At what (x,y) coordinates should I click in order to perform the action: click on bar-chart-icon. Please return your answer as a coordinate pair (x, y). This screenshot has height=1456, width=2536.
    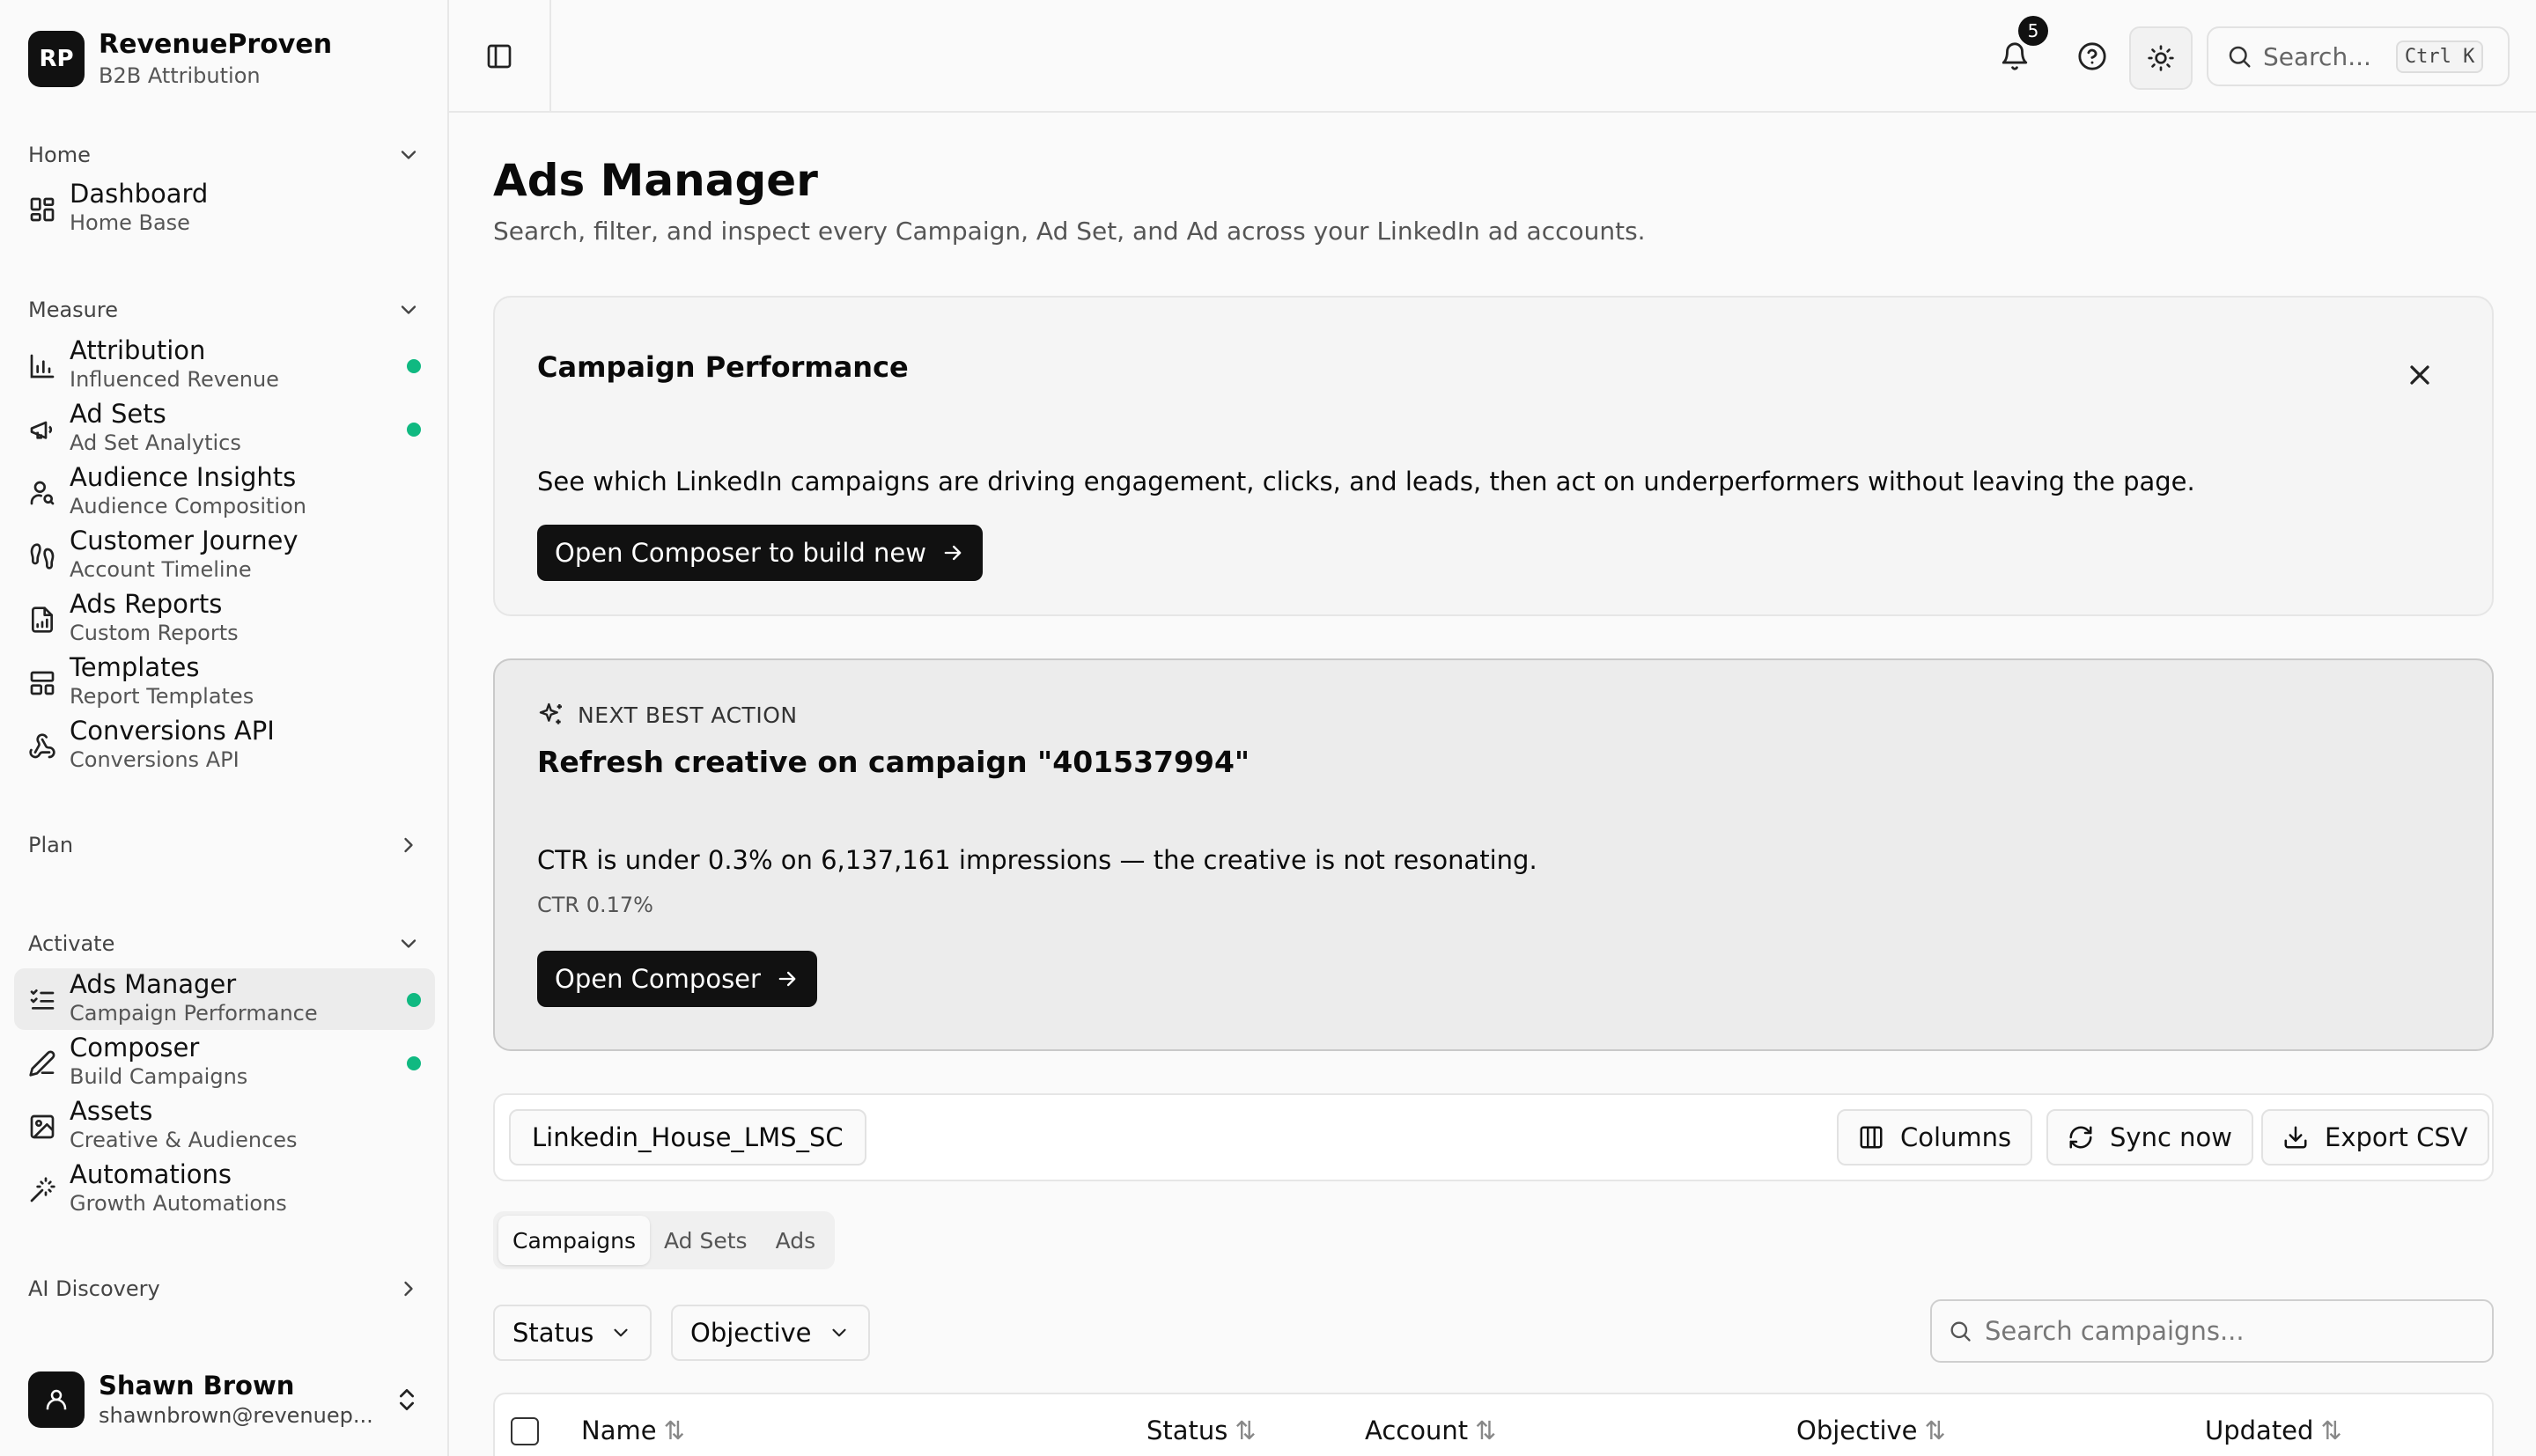
    Looking at the image, I should click on (42, 366).